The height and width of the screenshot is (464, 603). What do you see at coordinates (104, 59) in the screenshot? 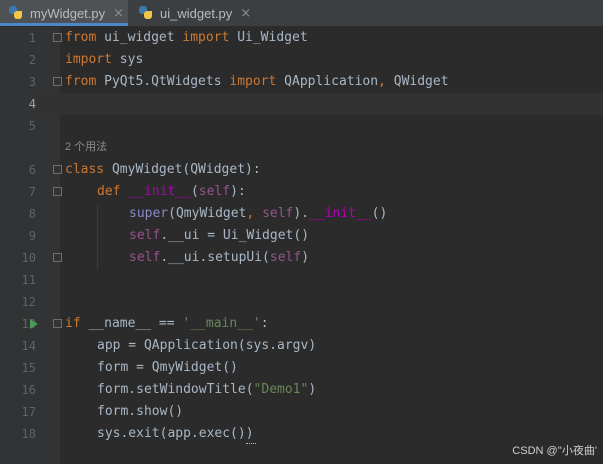
I see `code-text: import sys` at bounding box center [104, 59].